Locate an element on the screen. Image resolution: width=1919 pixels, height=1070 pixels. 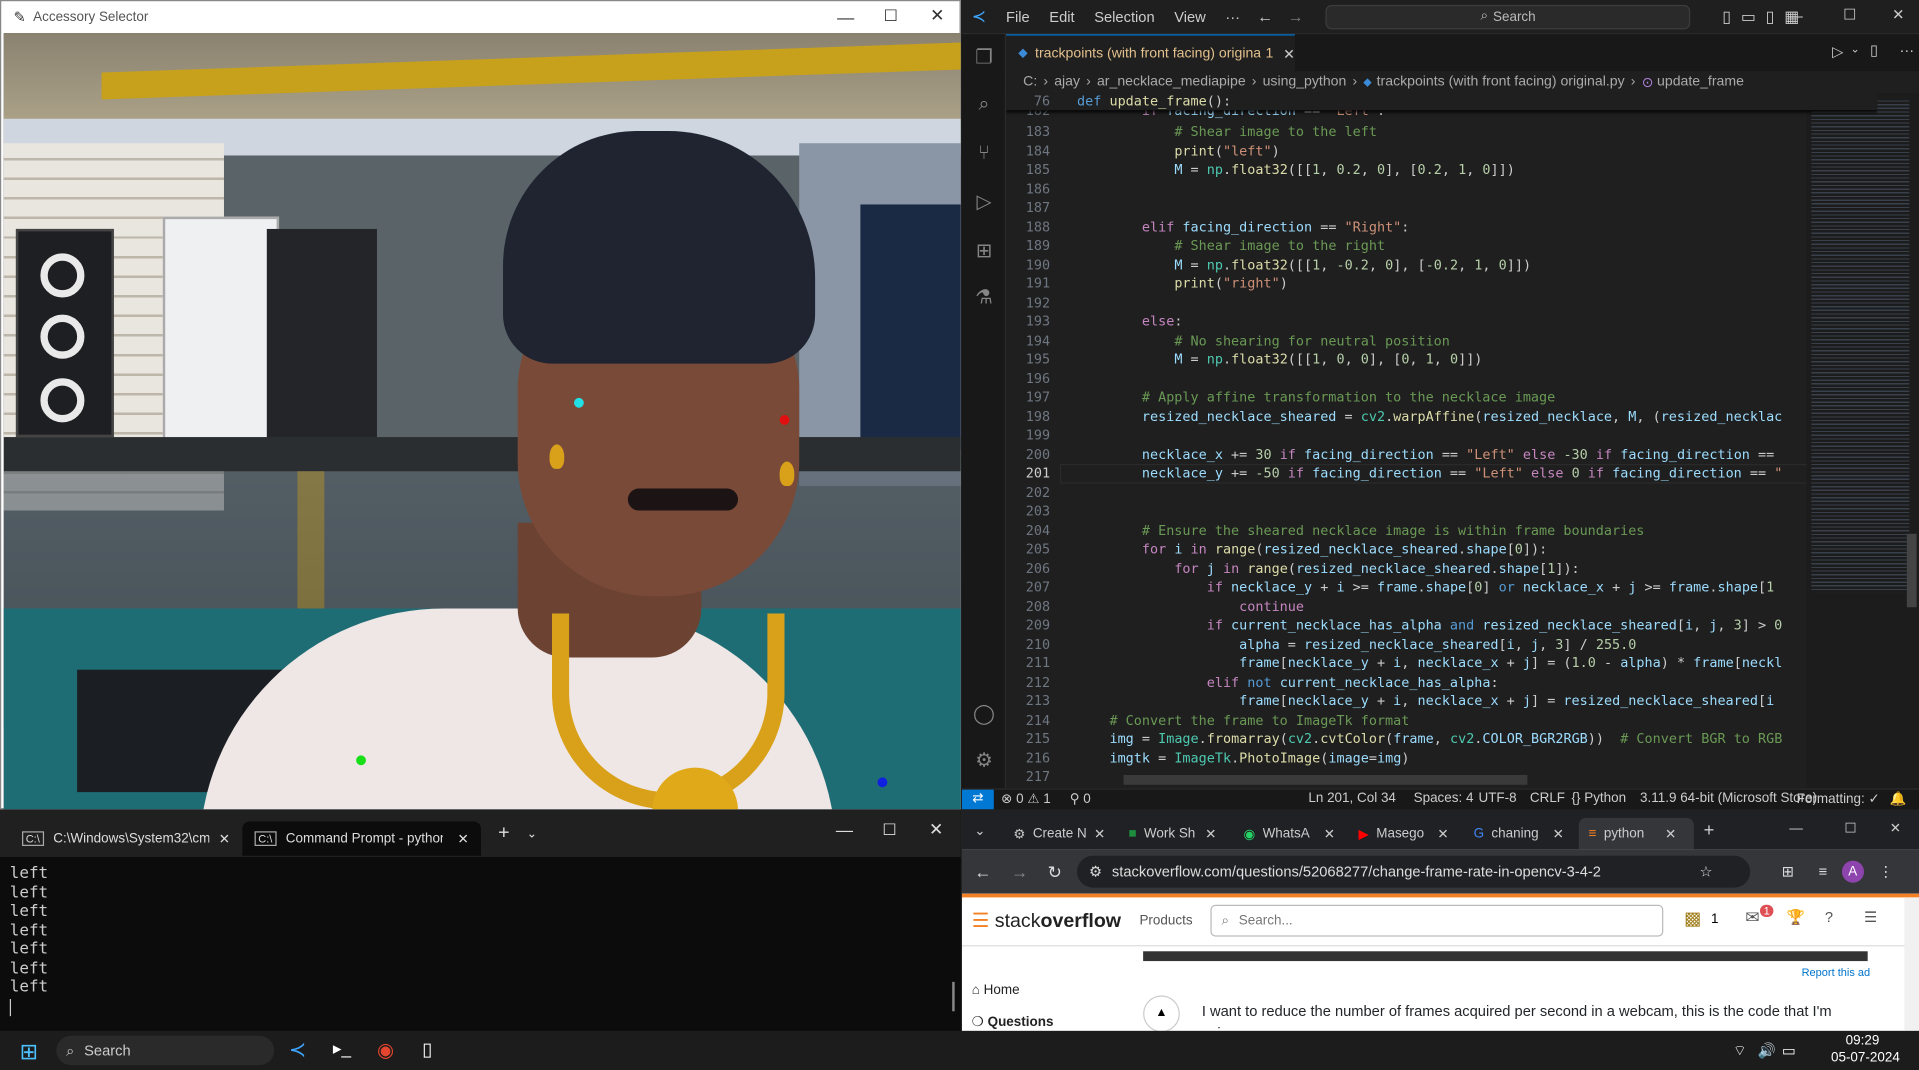
method-icon: ⊙ is located at coordinates (1647, 83).